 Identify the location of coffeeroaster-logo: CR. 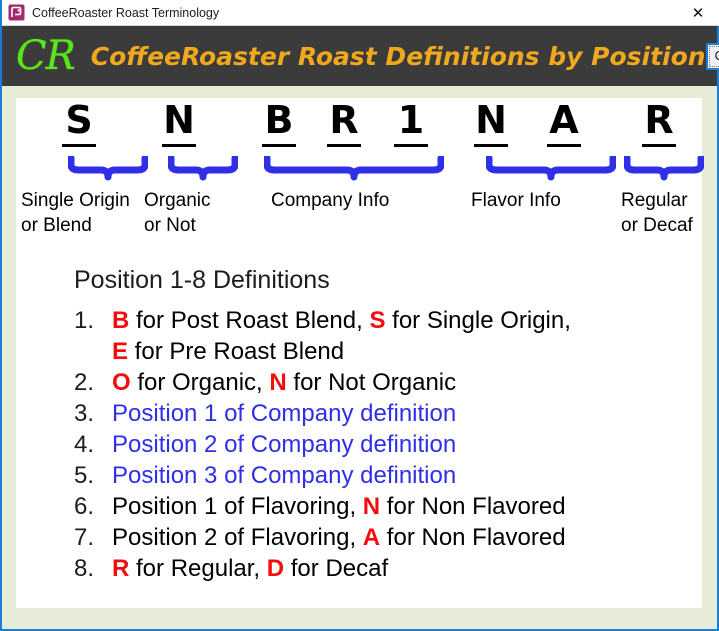
(46, 56).